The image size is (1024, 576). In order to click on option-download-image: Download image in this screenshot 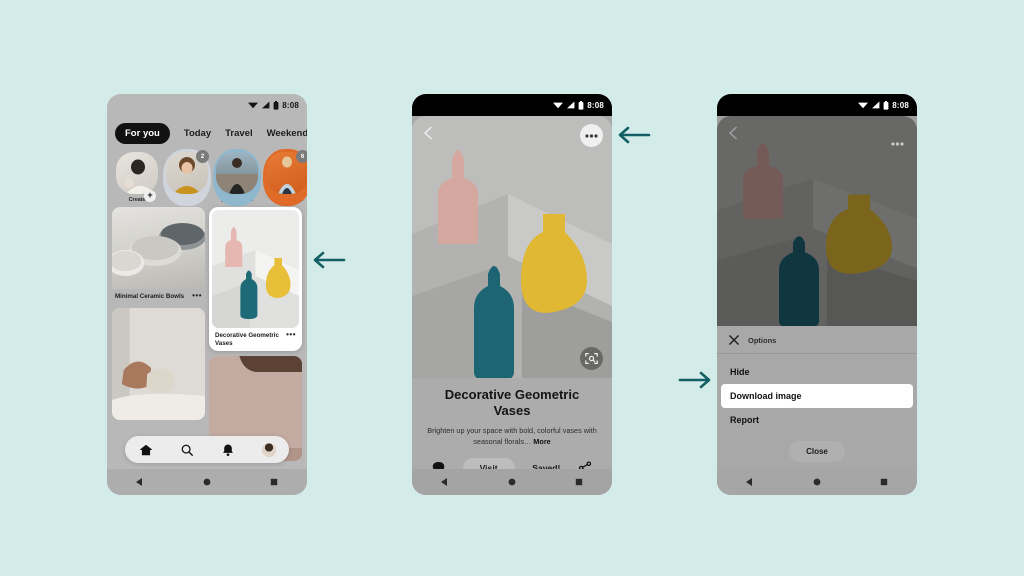, I will do `click(817, 396)`.